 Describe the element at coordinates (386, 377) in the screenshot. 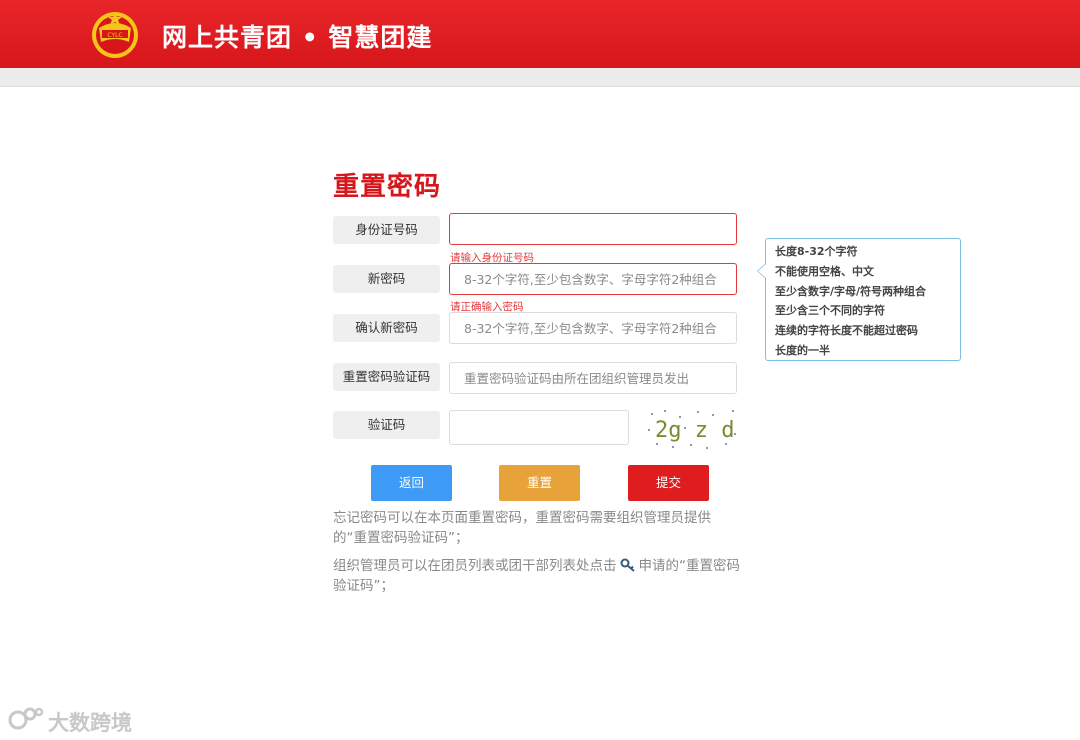

I see `reset-code-label: 重置密码验证码` at that location.